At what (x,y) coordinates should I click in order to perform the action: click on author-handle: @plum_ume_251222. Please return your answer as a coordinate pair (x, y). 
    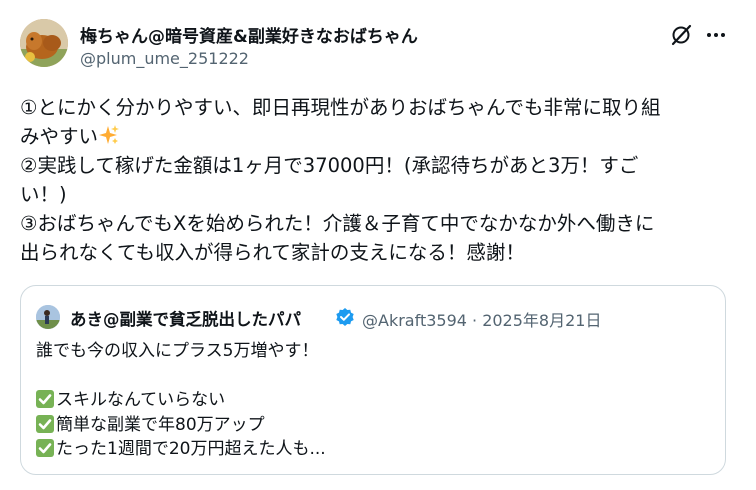
    Looking at the image, I should click on (164, 58).